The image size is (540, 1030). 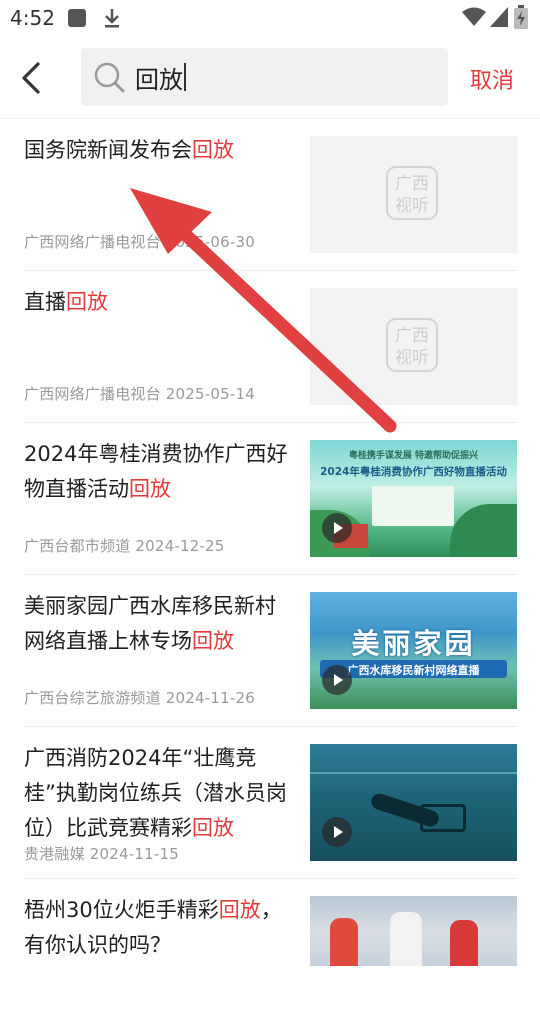 What do you see at coordinates (139, 242) in the screenshot?
I see `news-source-date: 广西网络广播电视台 2025-06-30` at bounding box center [139, 242].